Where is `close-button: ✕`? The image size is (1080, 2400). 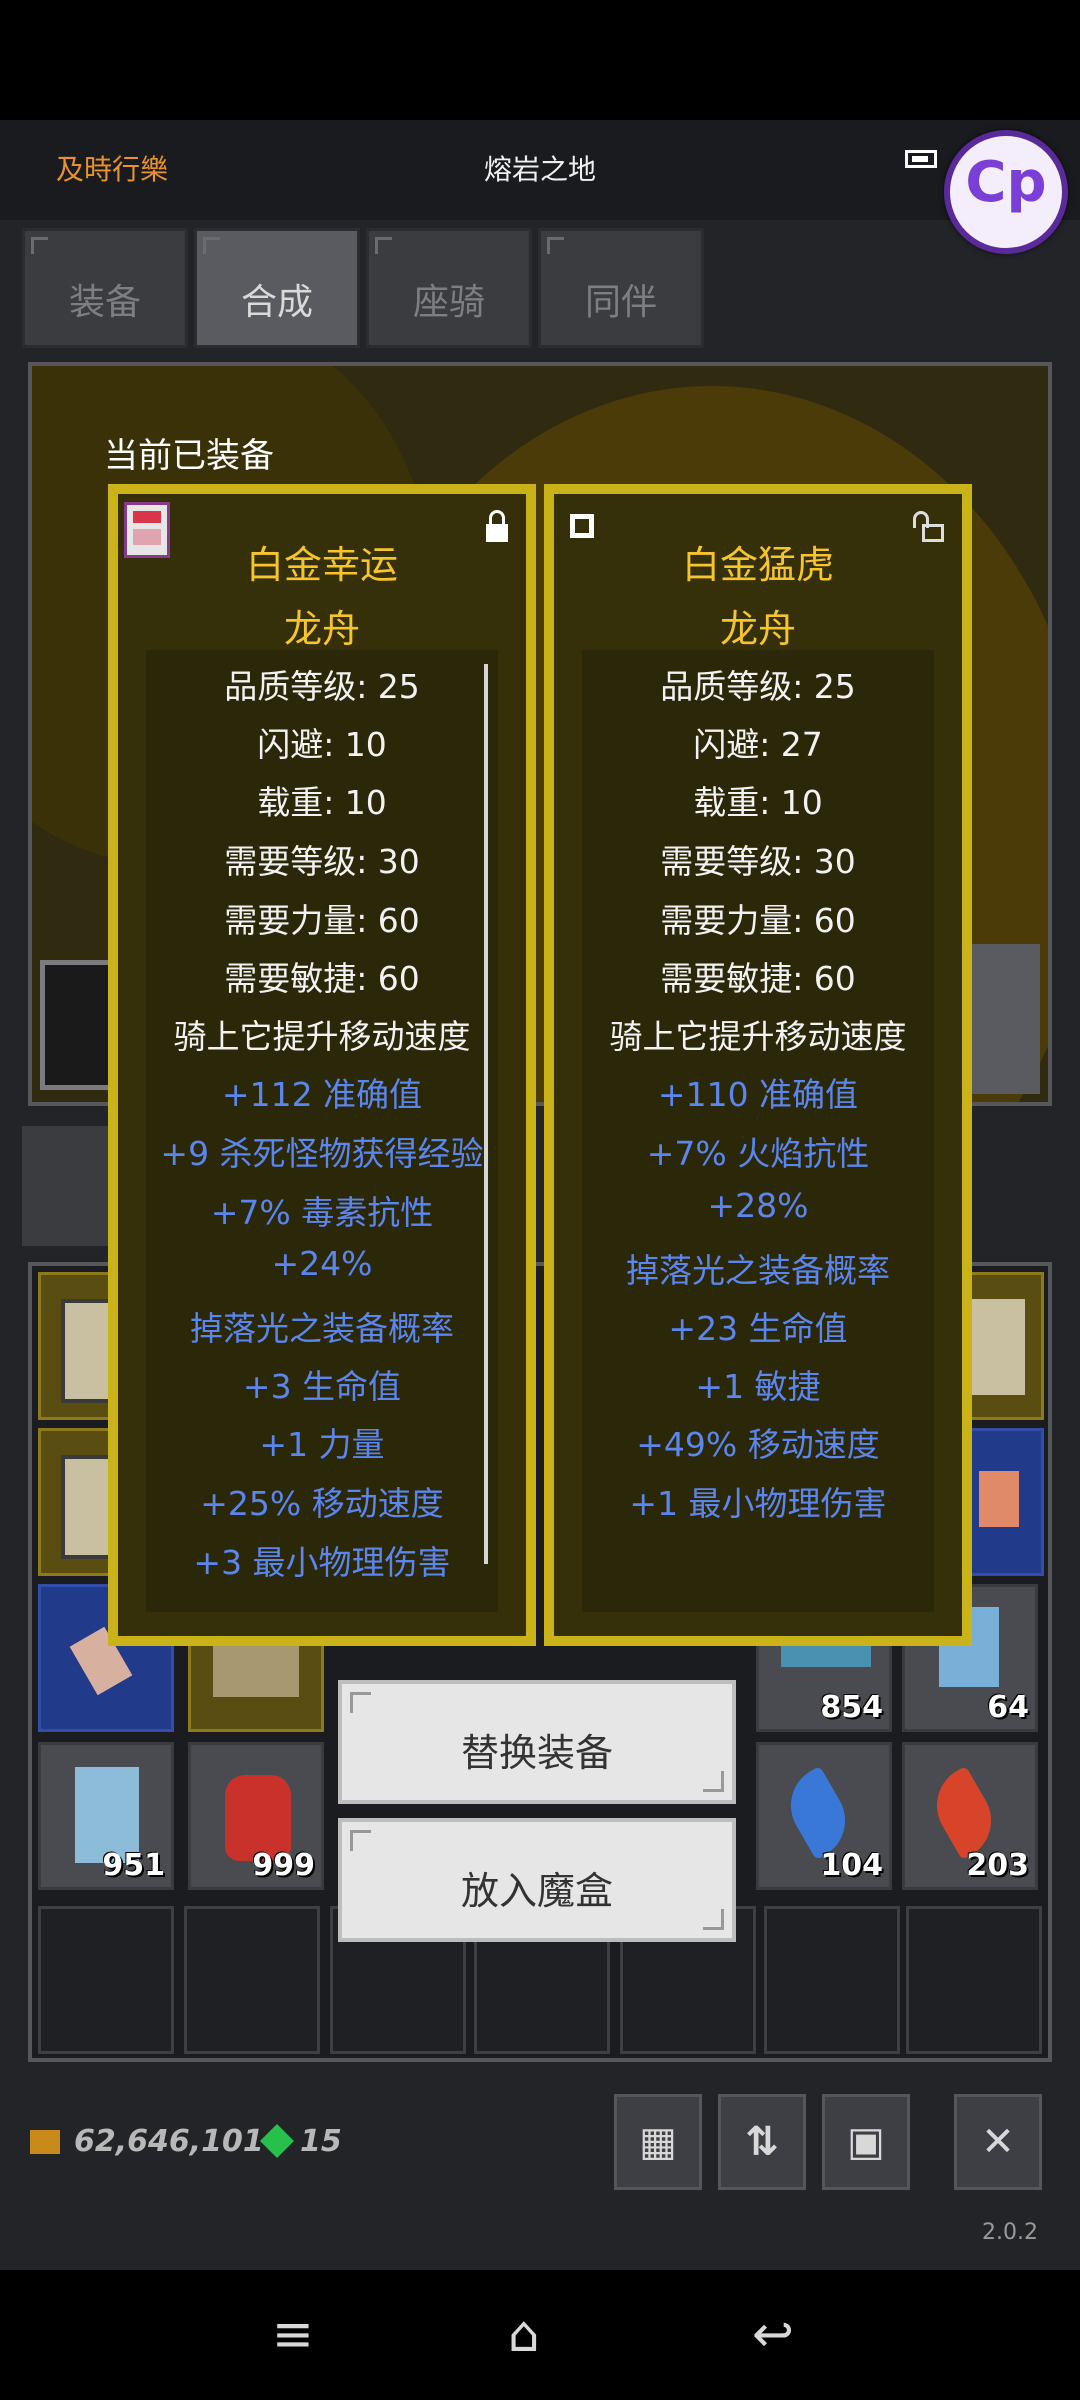
close-button: ✕ is located at coordinates (998, 2142).